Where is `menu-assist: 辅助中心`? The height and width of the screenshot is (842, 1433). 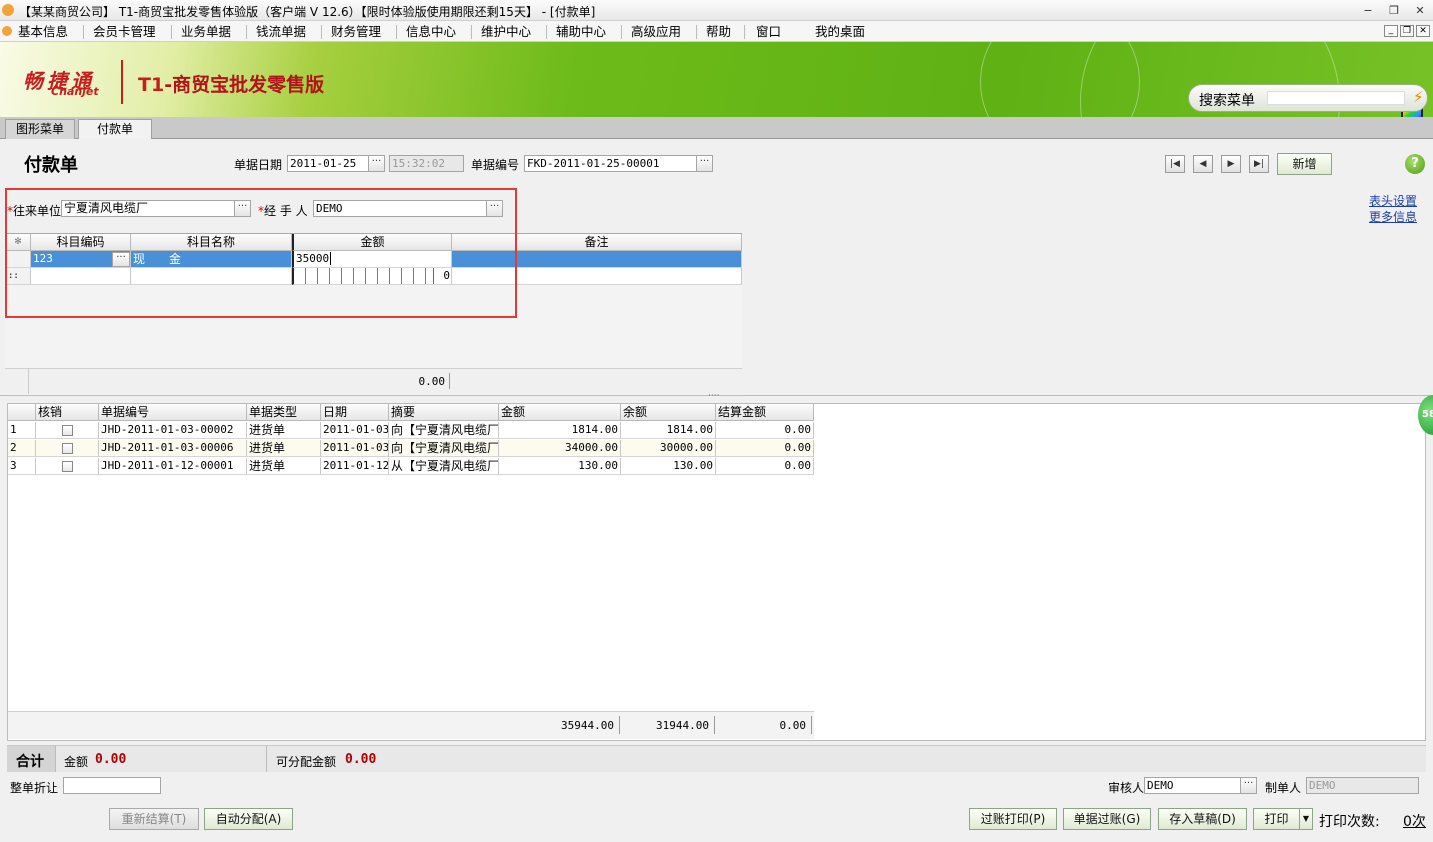 menu-assist: 辅助中心 is located at coordinates (581, 31).